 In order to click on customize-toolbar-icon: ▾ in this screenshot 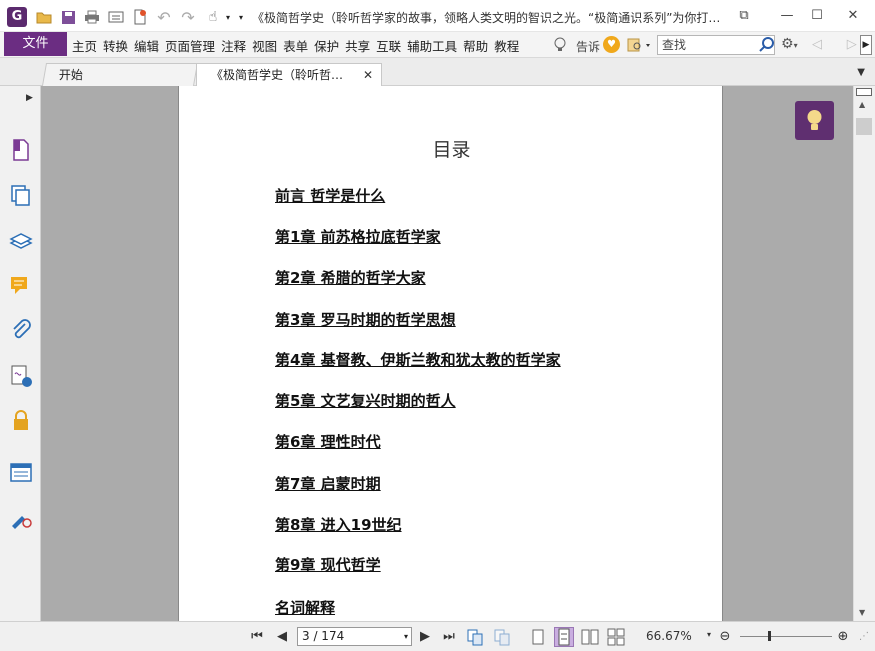, I will do `click(241, 17)`.